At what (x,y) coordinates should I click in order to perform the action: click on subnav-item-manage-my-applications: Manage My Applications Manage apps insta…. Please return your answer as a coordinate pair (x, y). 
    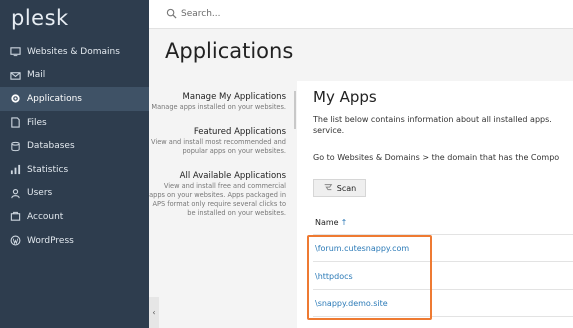
    Looking at the image, I should click on (222, 101).